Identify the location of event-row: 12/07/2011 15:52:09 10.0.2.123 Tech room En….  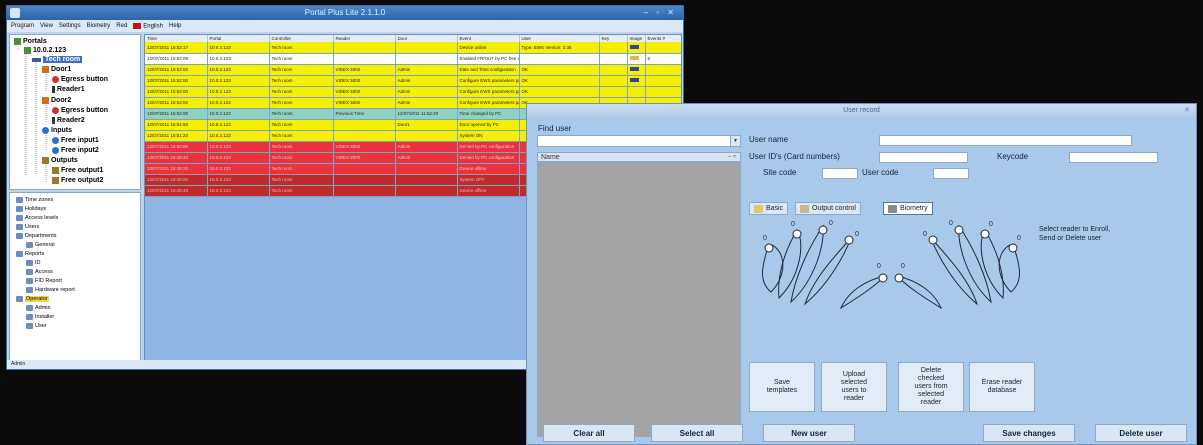
(413, 59).